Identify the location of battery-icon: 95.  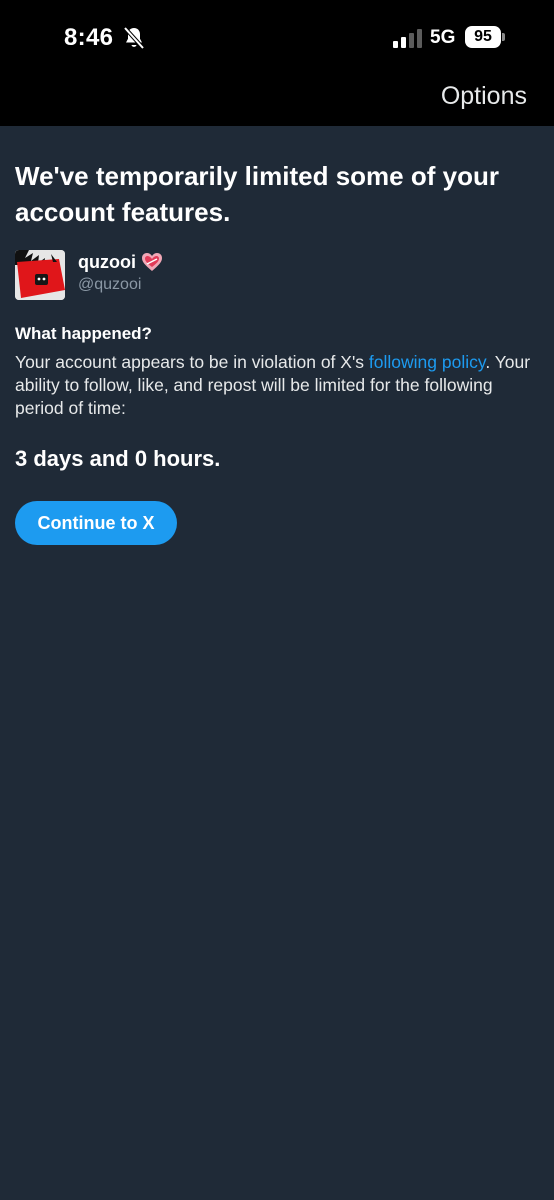
(485, 37).